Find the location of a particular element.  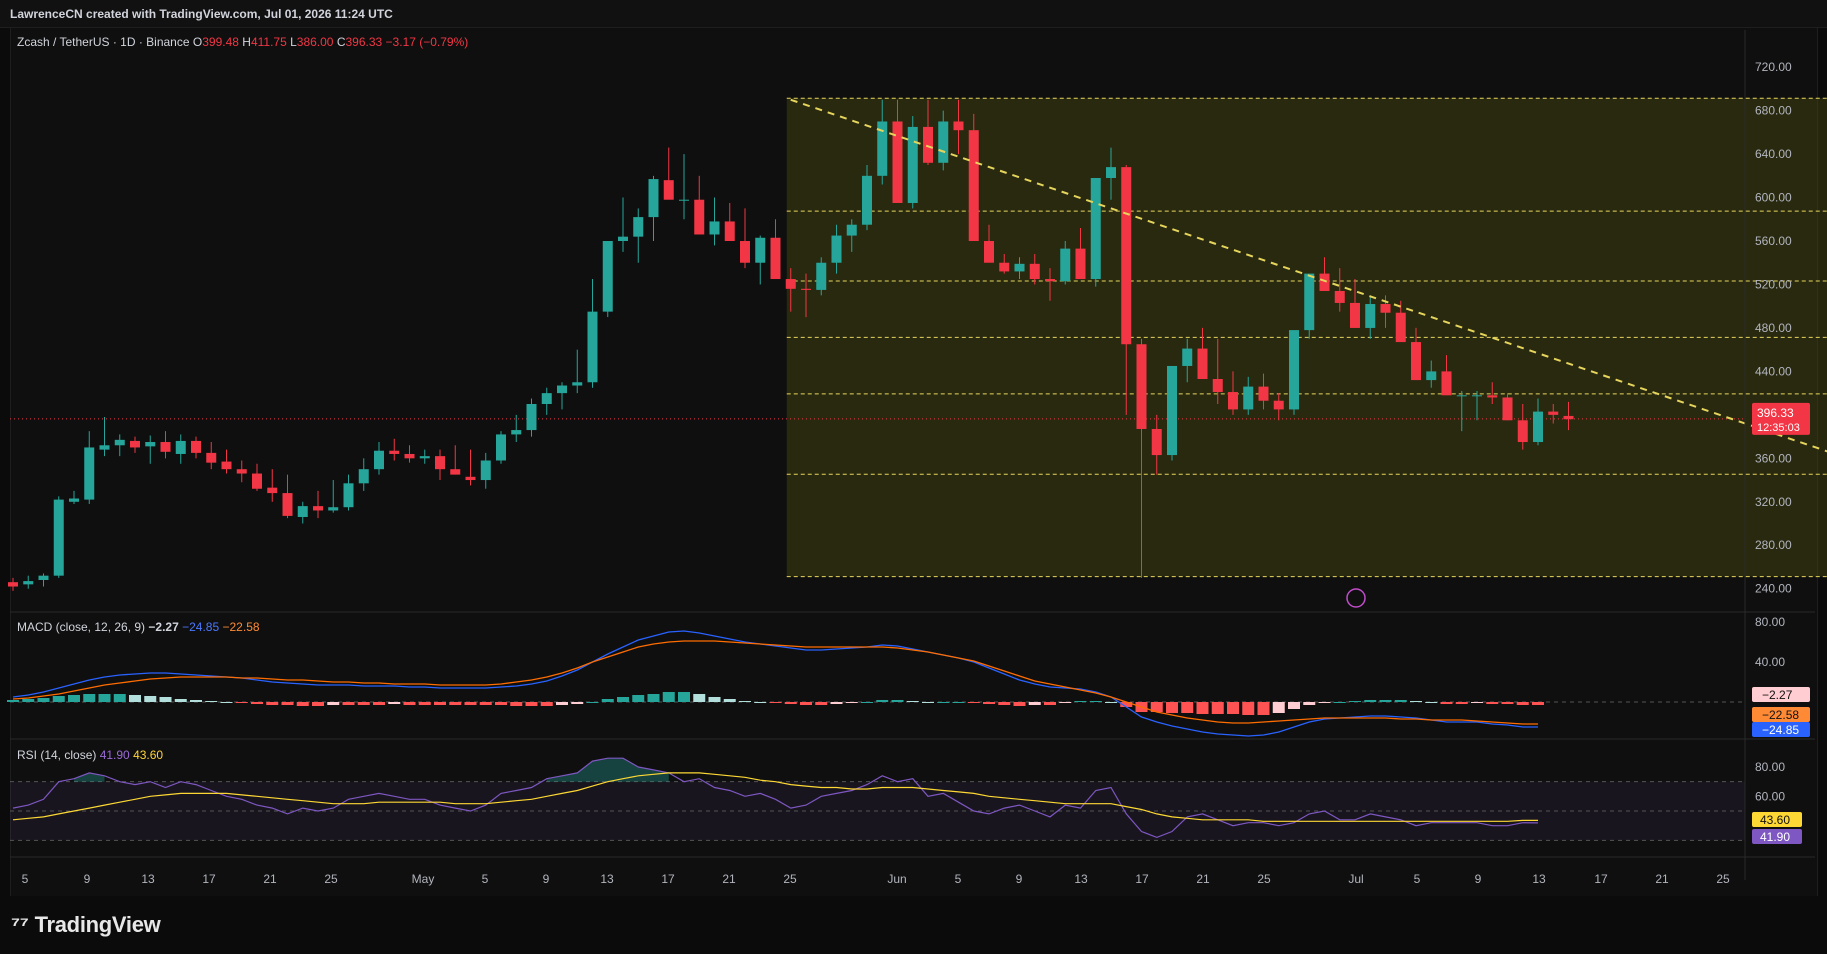

macd-badge-value: −2.27 is located at coordinates (1777, 695).